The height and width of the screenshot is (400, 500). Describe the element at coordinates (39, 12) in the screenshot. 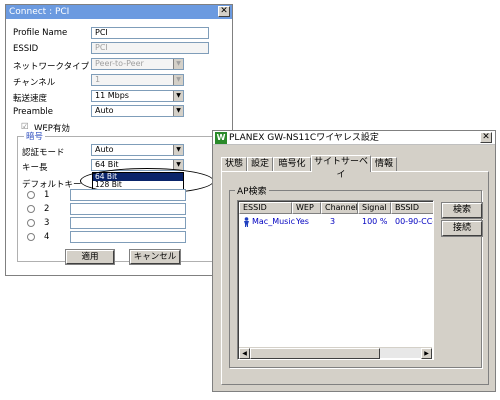

I see `connect-window-title: Connect : PCI` at that location.